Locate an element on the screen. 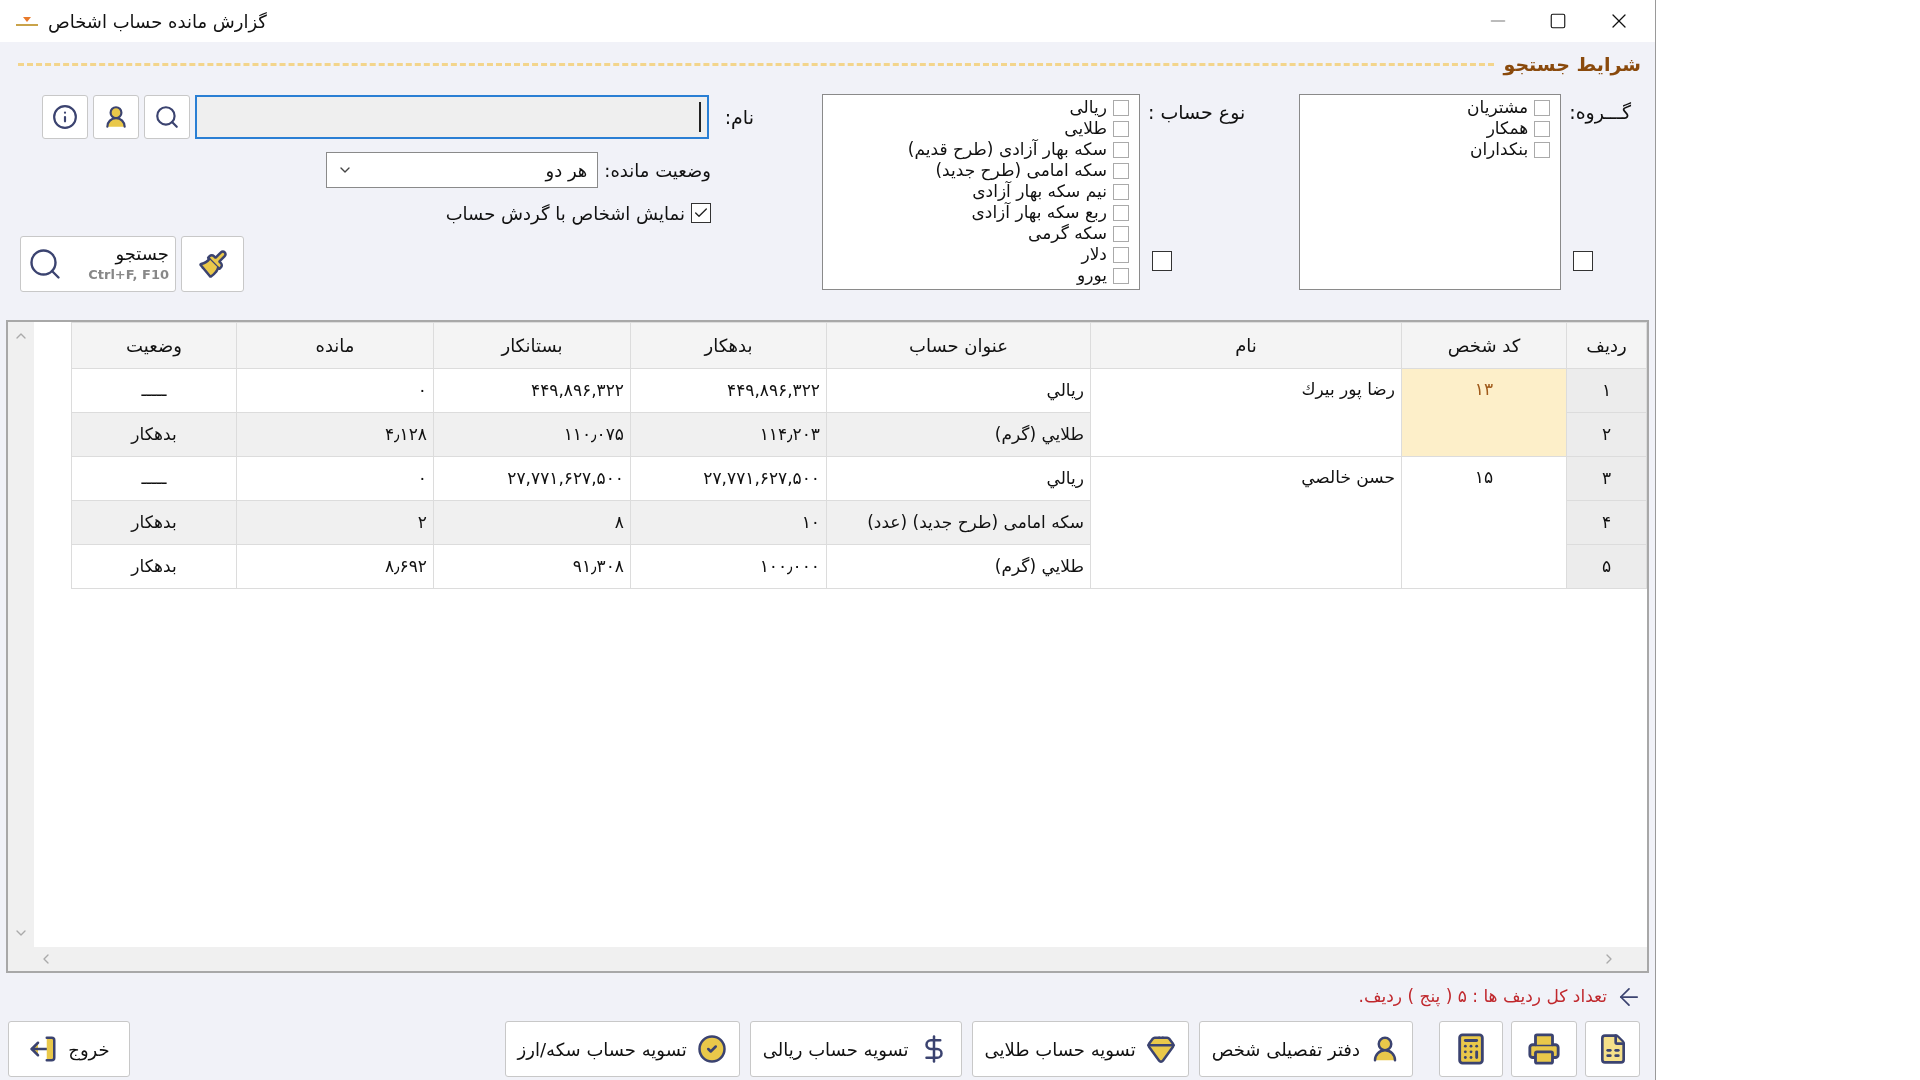  field-label: وضعیت مانده: is located at coordinates (657, 171).